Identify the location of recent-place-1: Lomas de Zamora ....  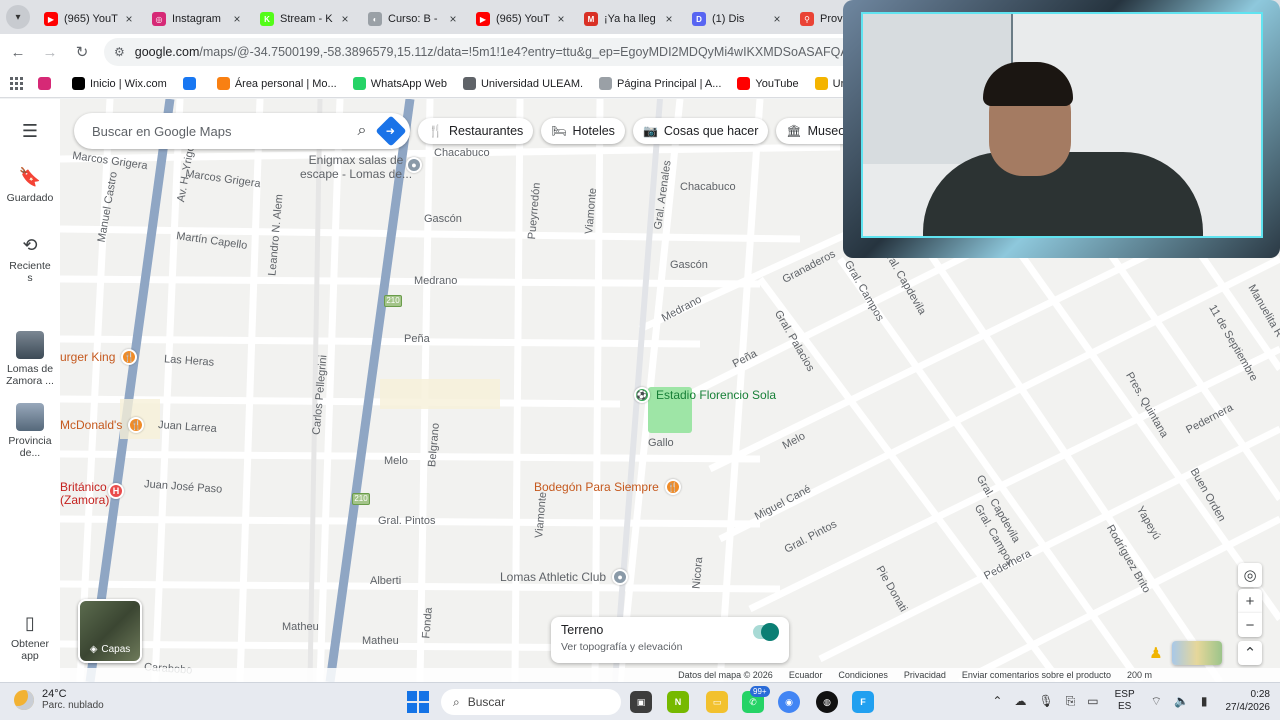
(30, 359).